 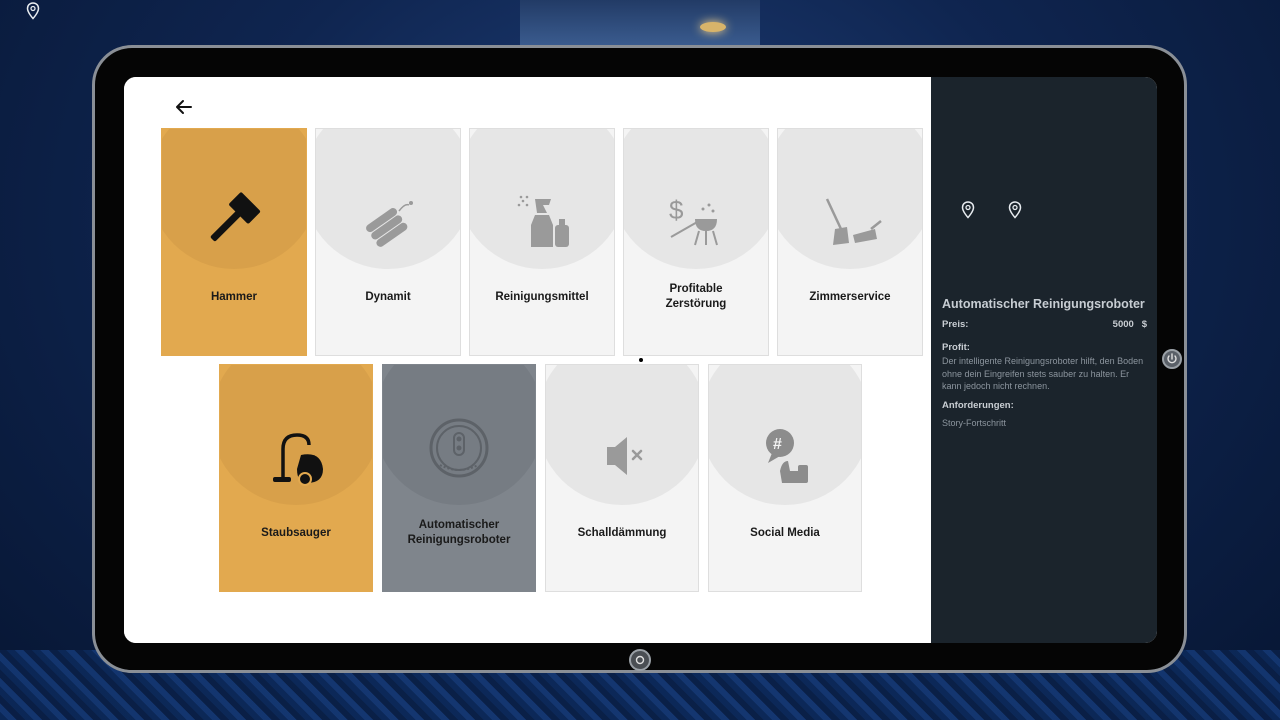 What do you see at coordinates (787, 456) in the screenshot?
I see `social-hashtag-icon: #` at bounding box center [787, 456].